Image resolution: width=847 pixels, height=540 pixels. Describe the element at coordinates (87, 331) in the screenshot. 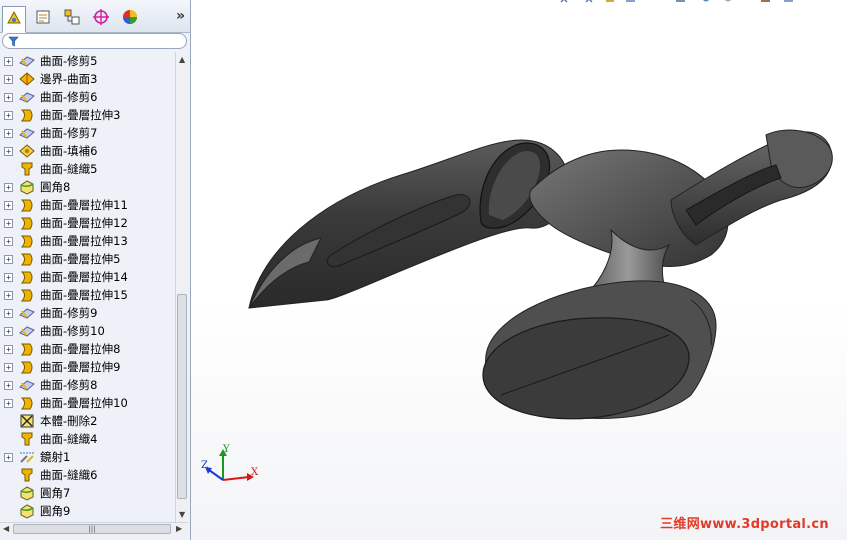

I see `tree-item: + 曲面-修剪10` at that location.